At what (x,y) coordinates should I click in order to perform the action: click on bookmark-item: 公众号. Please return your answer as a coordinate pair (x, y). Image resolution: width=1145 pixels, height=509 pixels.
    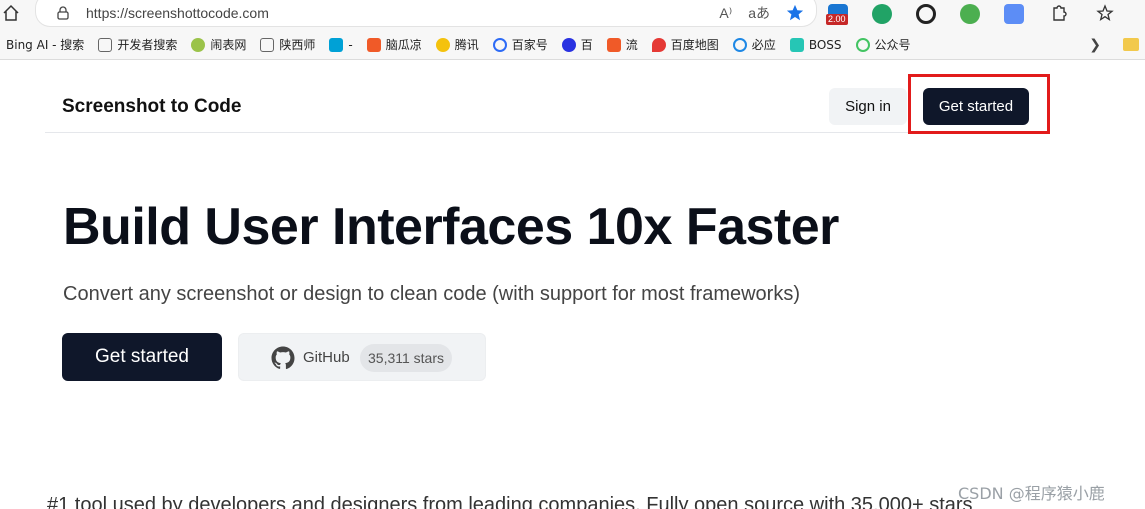
    Looking at the image, I should click on (883, 44).